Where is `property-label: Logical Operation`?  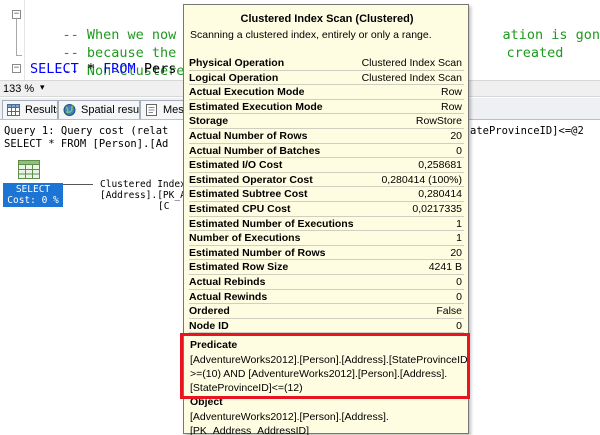 property-label: Logical Operation is located at coordinates (234, 77).